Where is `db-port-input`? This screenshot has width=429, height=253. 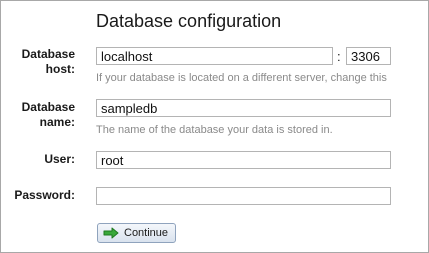
db-port-input is located at coordinates (368, 56).